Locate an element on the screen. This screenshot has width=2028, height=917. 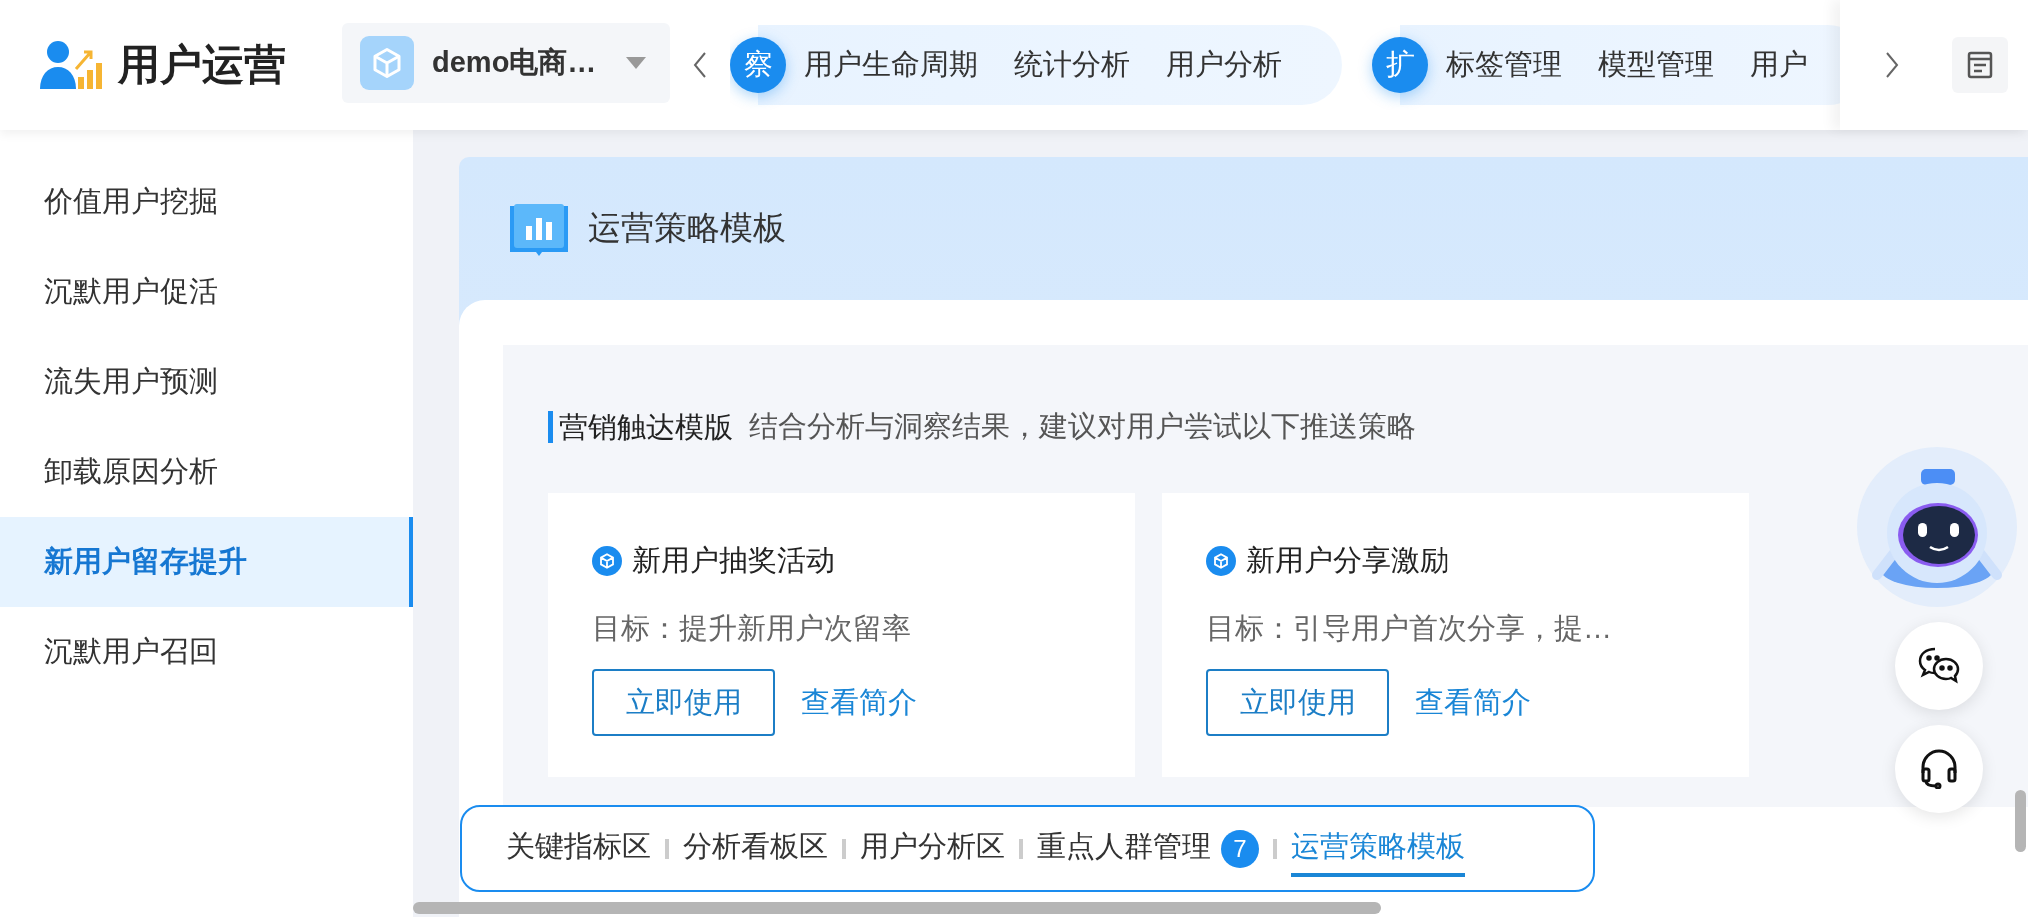
caret-icon is located at coordinates (636, 63).